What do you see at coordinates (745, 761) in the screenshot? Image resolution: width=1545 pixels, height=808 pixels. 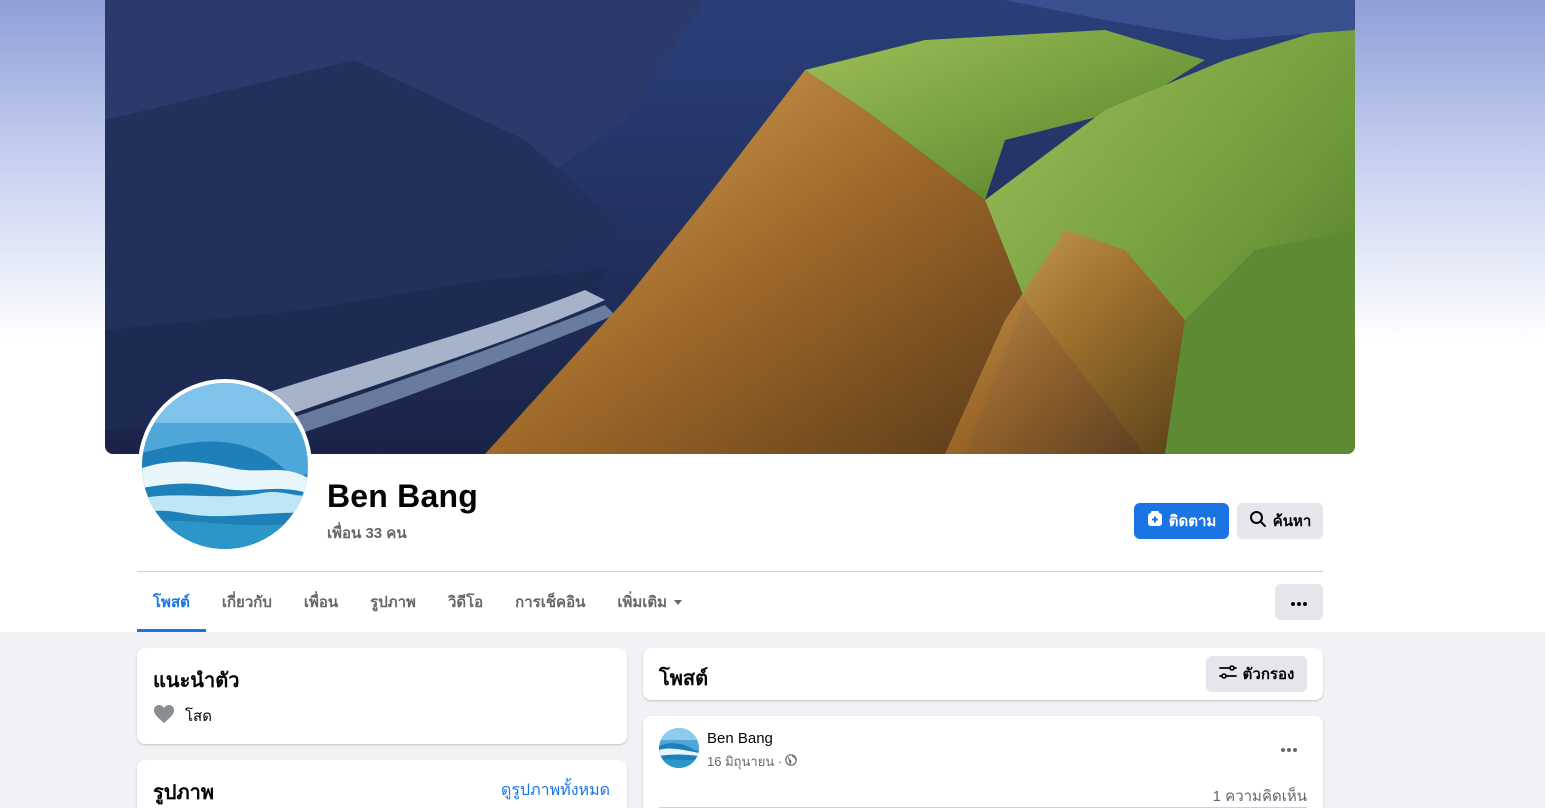 I see `post-date-text: 16 มิถุนายน ·` at bounding box center [745, 761].